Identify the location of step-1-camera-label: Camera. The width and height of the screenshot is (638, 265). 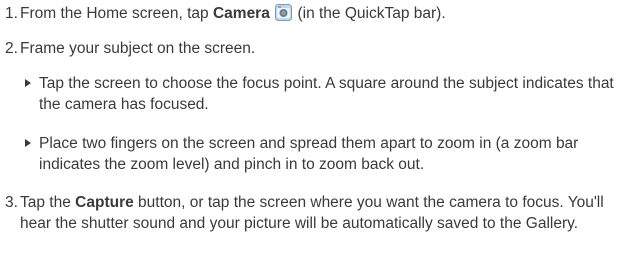
(241, 13).